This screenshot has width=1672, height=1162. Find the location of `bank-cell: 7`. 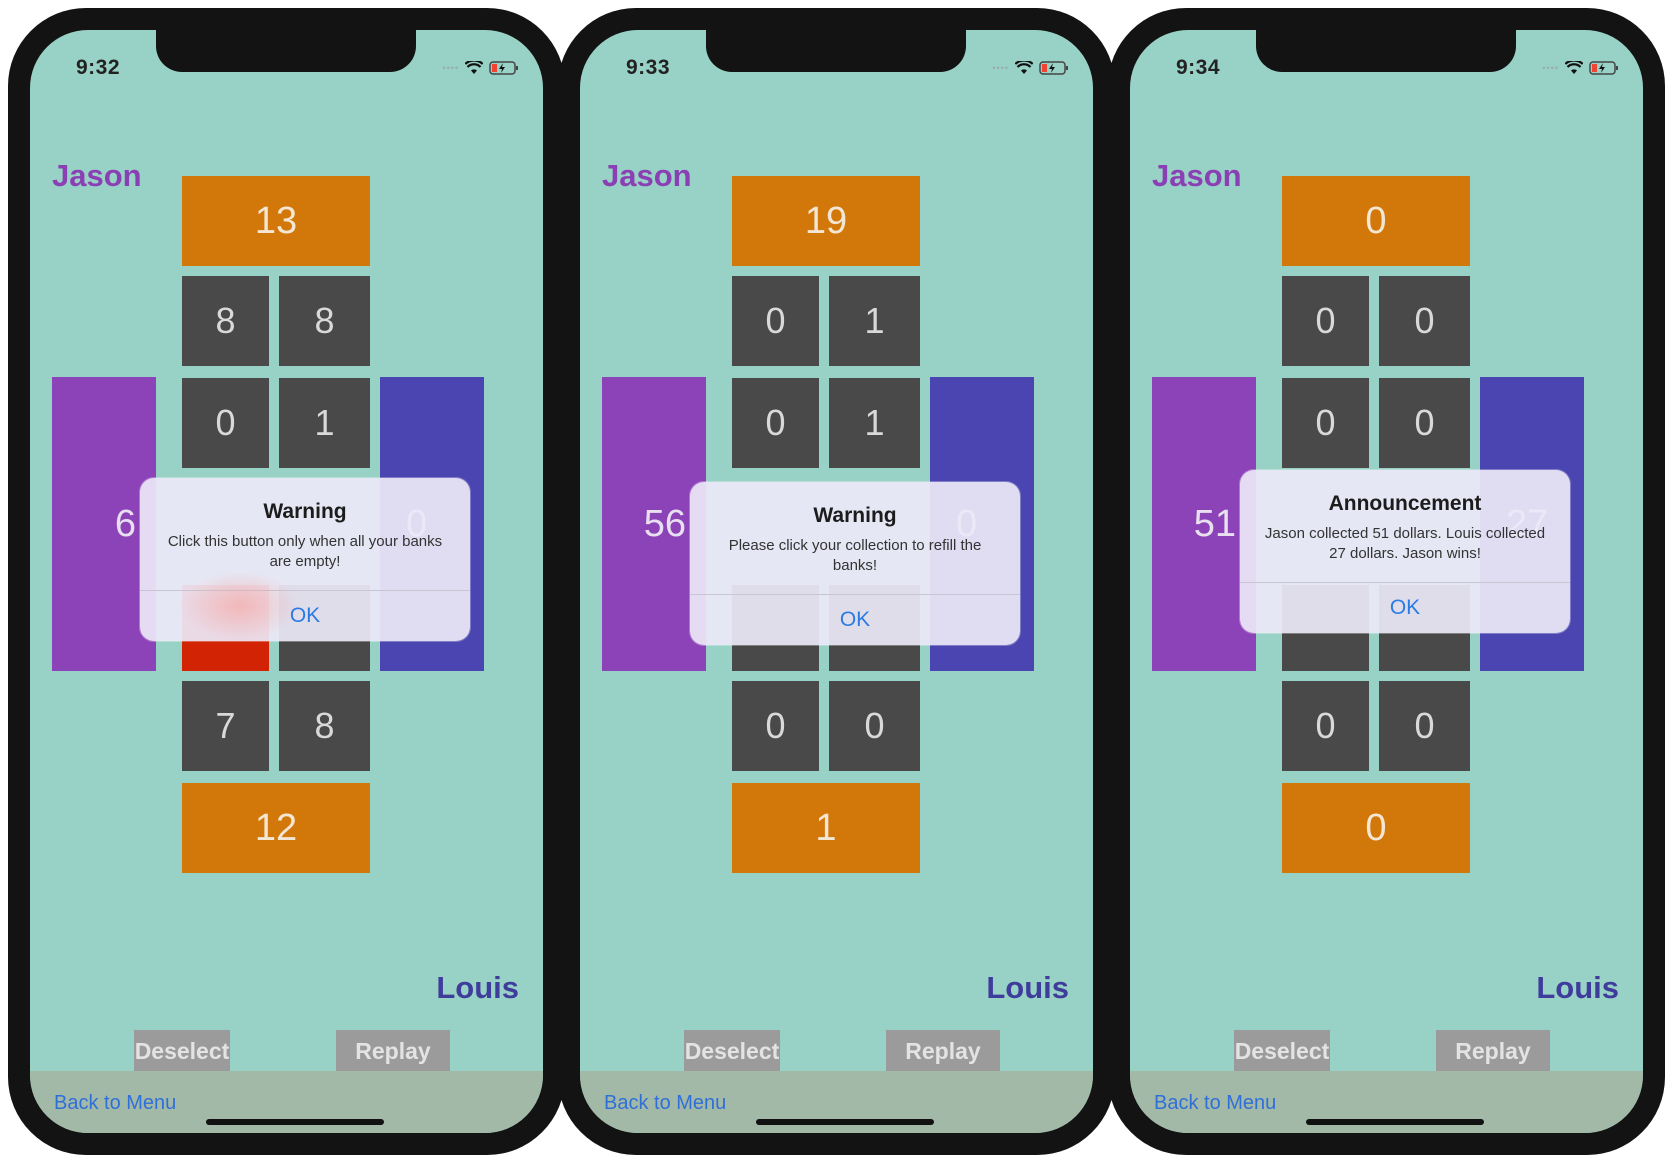

bank-cell: 7 is located at coordinates (225, 726).